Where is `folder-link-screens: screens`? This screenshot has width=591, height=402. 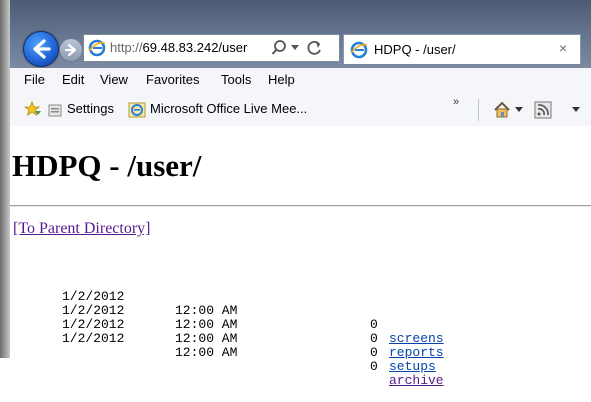 folder-link-screens: screens is located at coordinates (416, 339).